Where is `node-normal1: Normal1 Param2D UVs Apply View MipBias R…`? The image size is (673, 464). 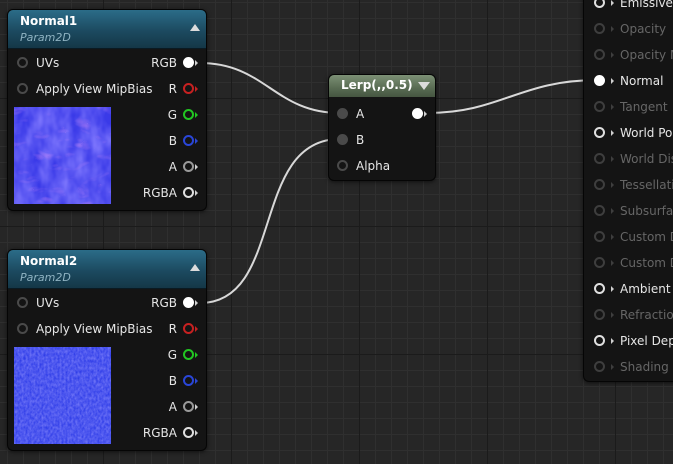 node-normal1: Normal1 Param2D UVs Apply View MipBias R… is located at coordinates (107, 110).